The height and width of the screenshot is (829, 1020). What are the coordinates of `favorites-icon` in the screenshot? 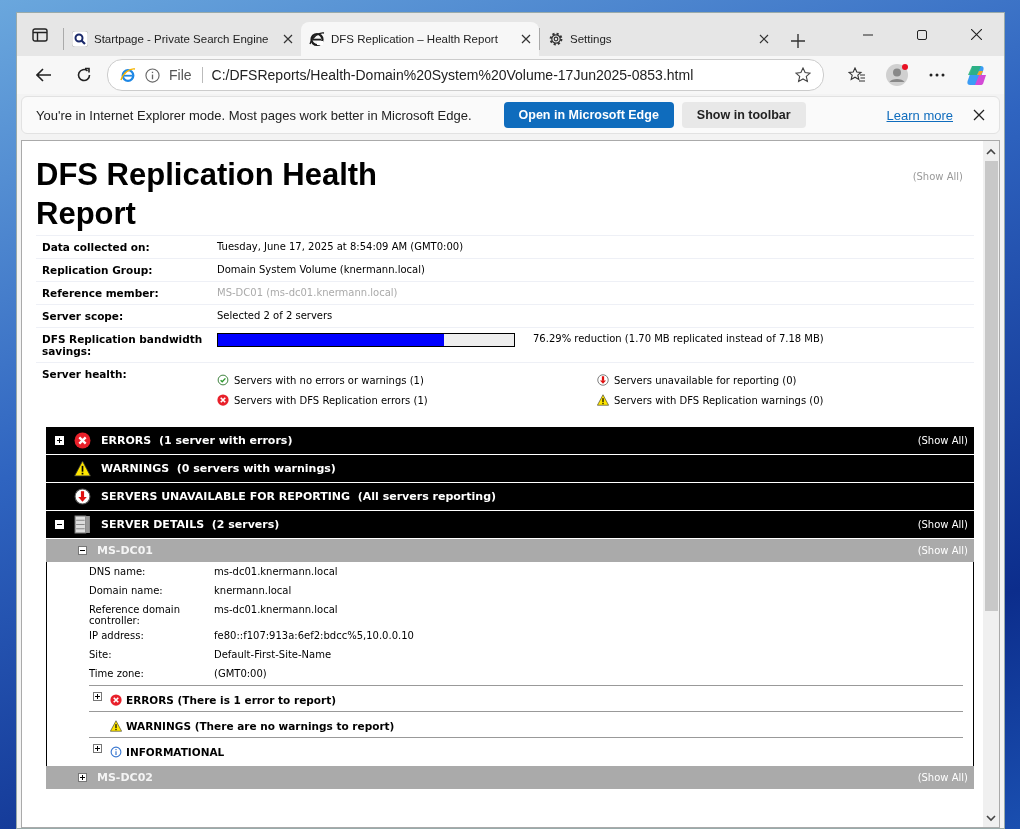 It's located at (857, 75).